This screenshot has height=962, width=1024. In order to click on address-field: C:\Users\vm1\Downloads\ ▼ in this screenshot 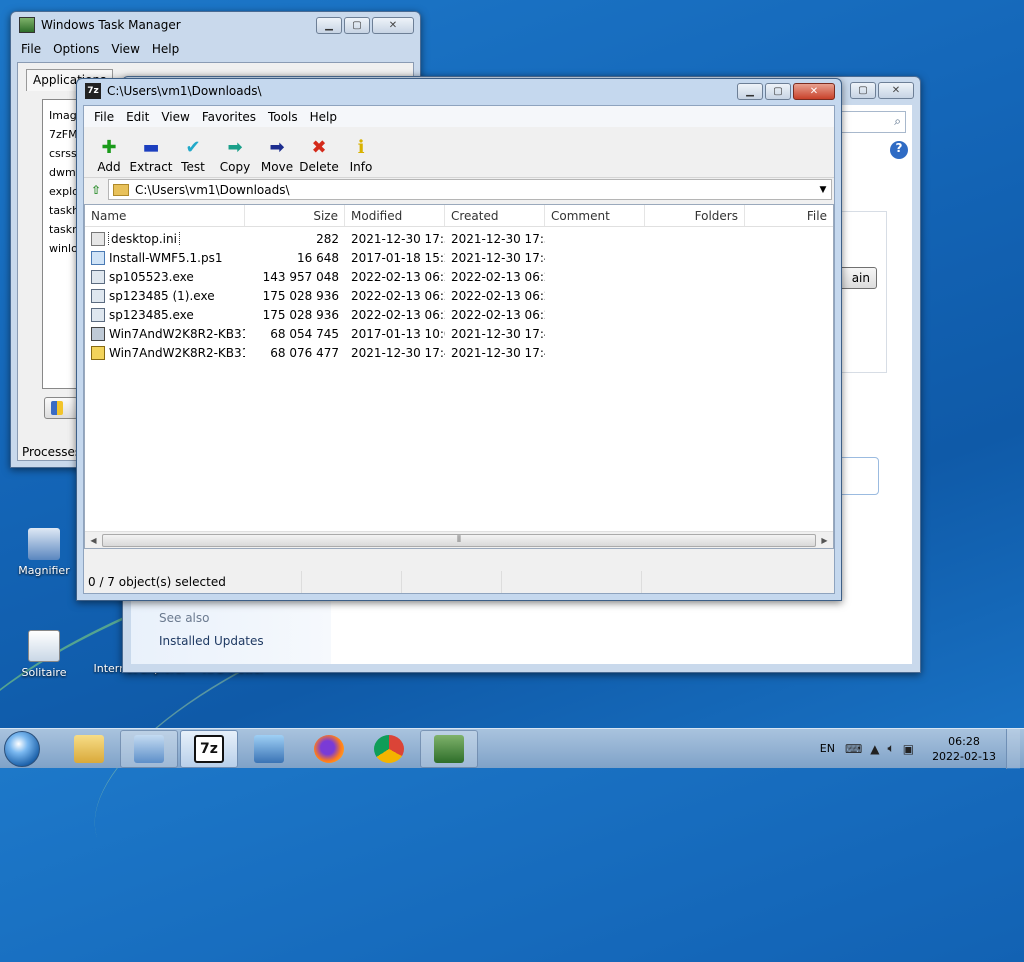, I will do `click(470, 189)`.